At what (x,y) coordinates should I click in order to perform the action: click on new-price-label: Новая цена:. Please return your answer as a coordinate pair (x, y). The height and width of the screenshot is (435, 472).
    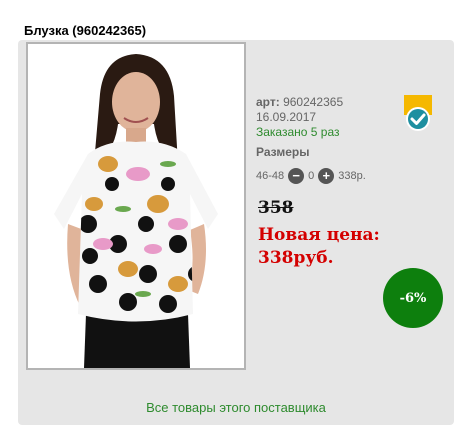
    Looking at the image, I should click on (319, 235).